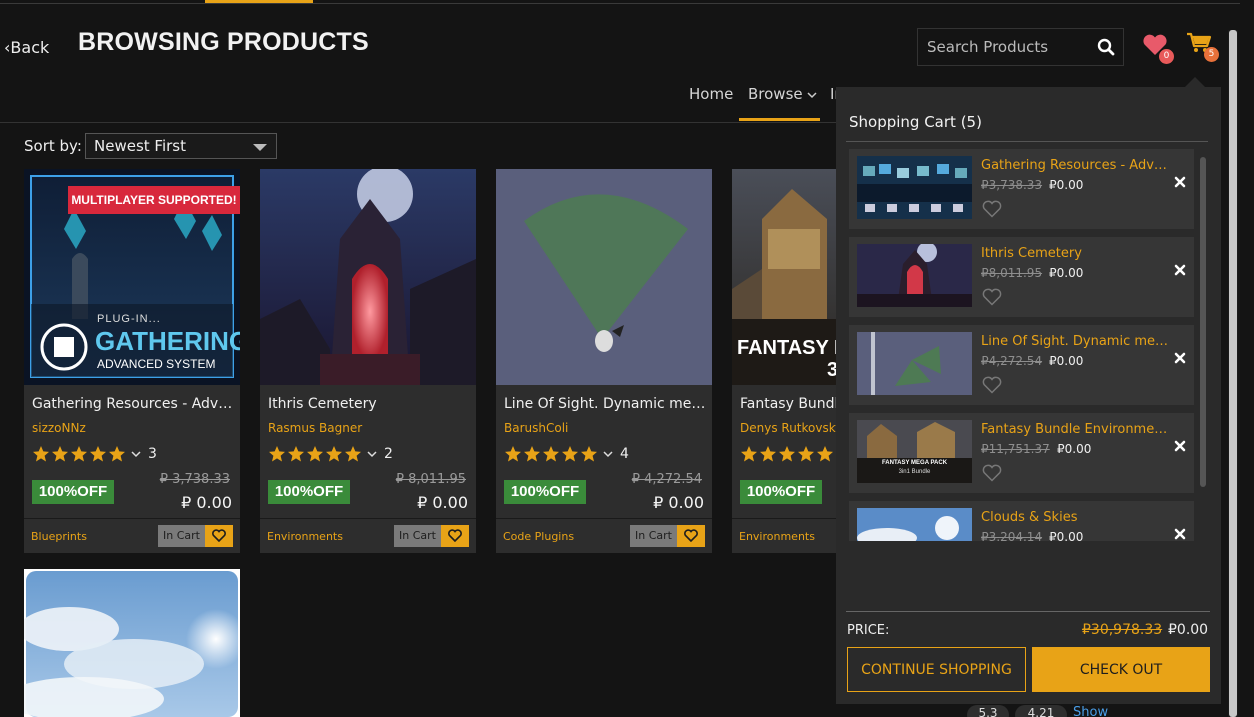 The image size is (1254, 717). I want to click on product-name: Line Of Sight. Dynamic mesh., so click(606, 404).